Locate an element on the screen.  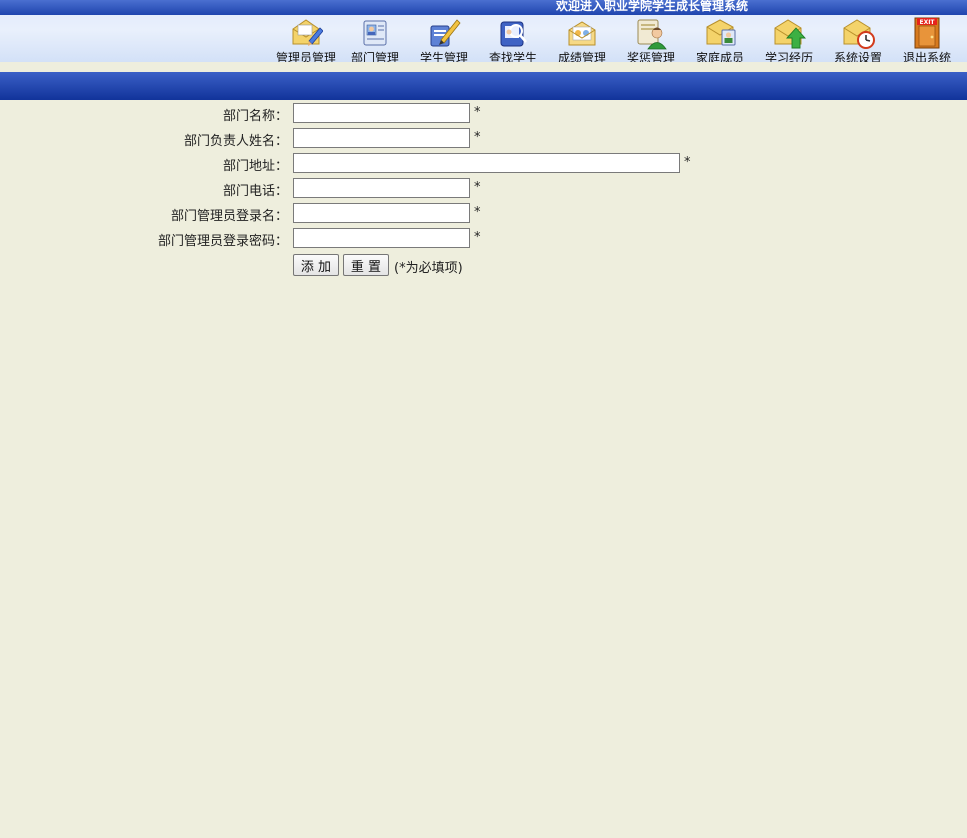
system-settings-icon is located at coordinates (859, 34).